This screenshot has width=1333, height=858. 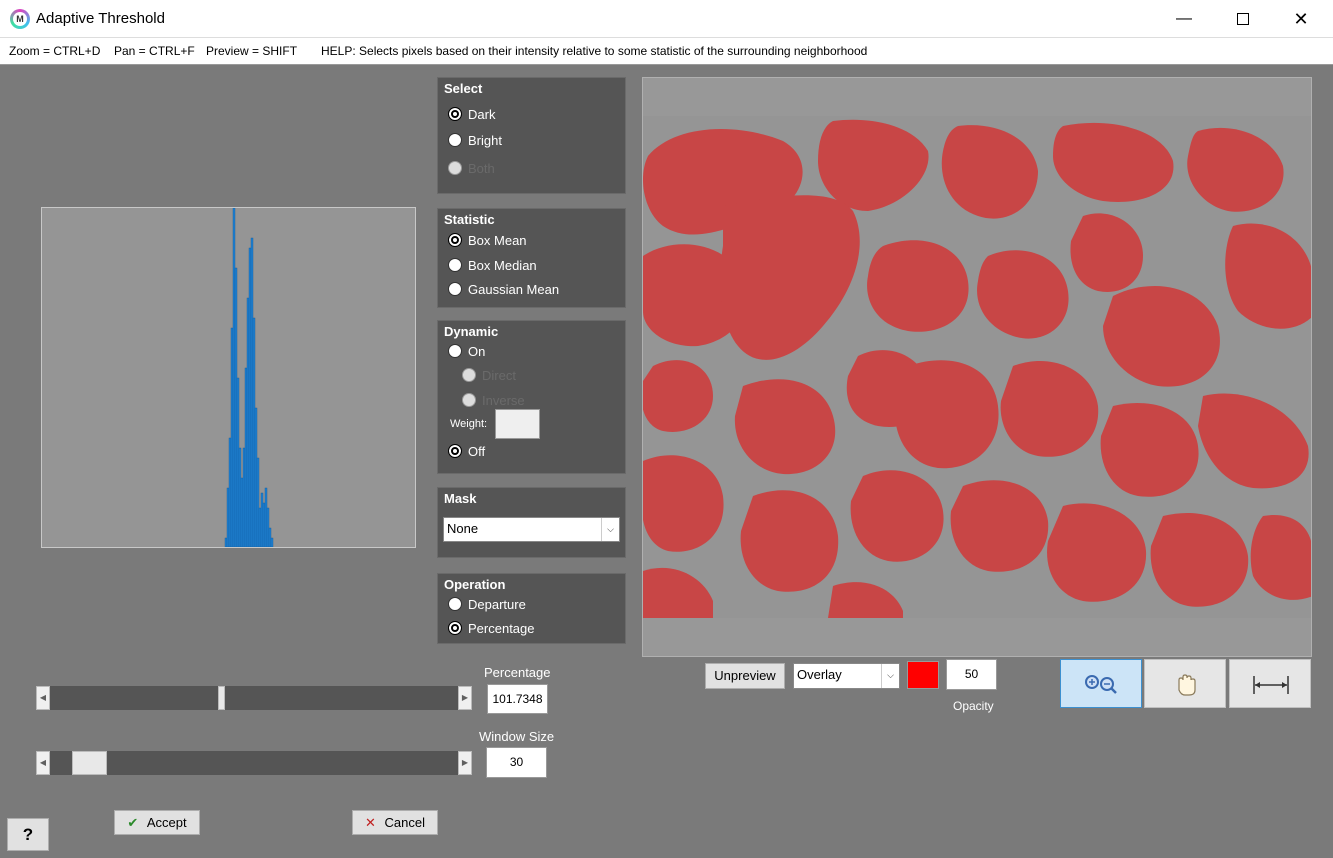 I want to click on accept-label: Accept, so click(x=166, y=822).